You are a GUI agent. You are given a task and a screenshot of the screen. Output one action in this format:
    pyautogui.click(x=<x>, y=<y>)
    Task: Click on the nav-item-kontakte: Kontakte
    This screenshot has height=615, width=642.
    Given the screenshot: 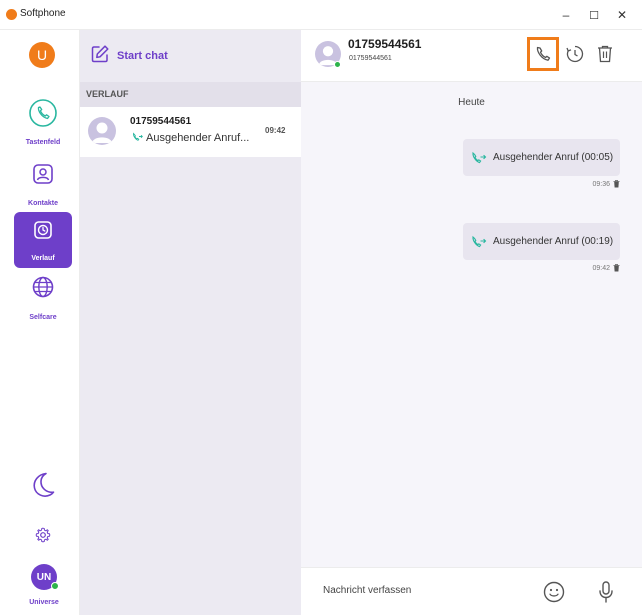 What is the action you would take?
    pyautogui.click(x=43, y=185)
    